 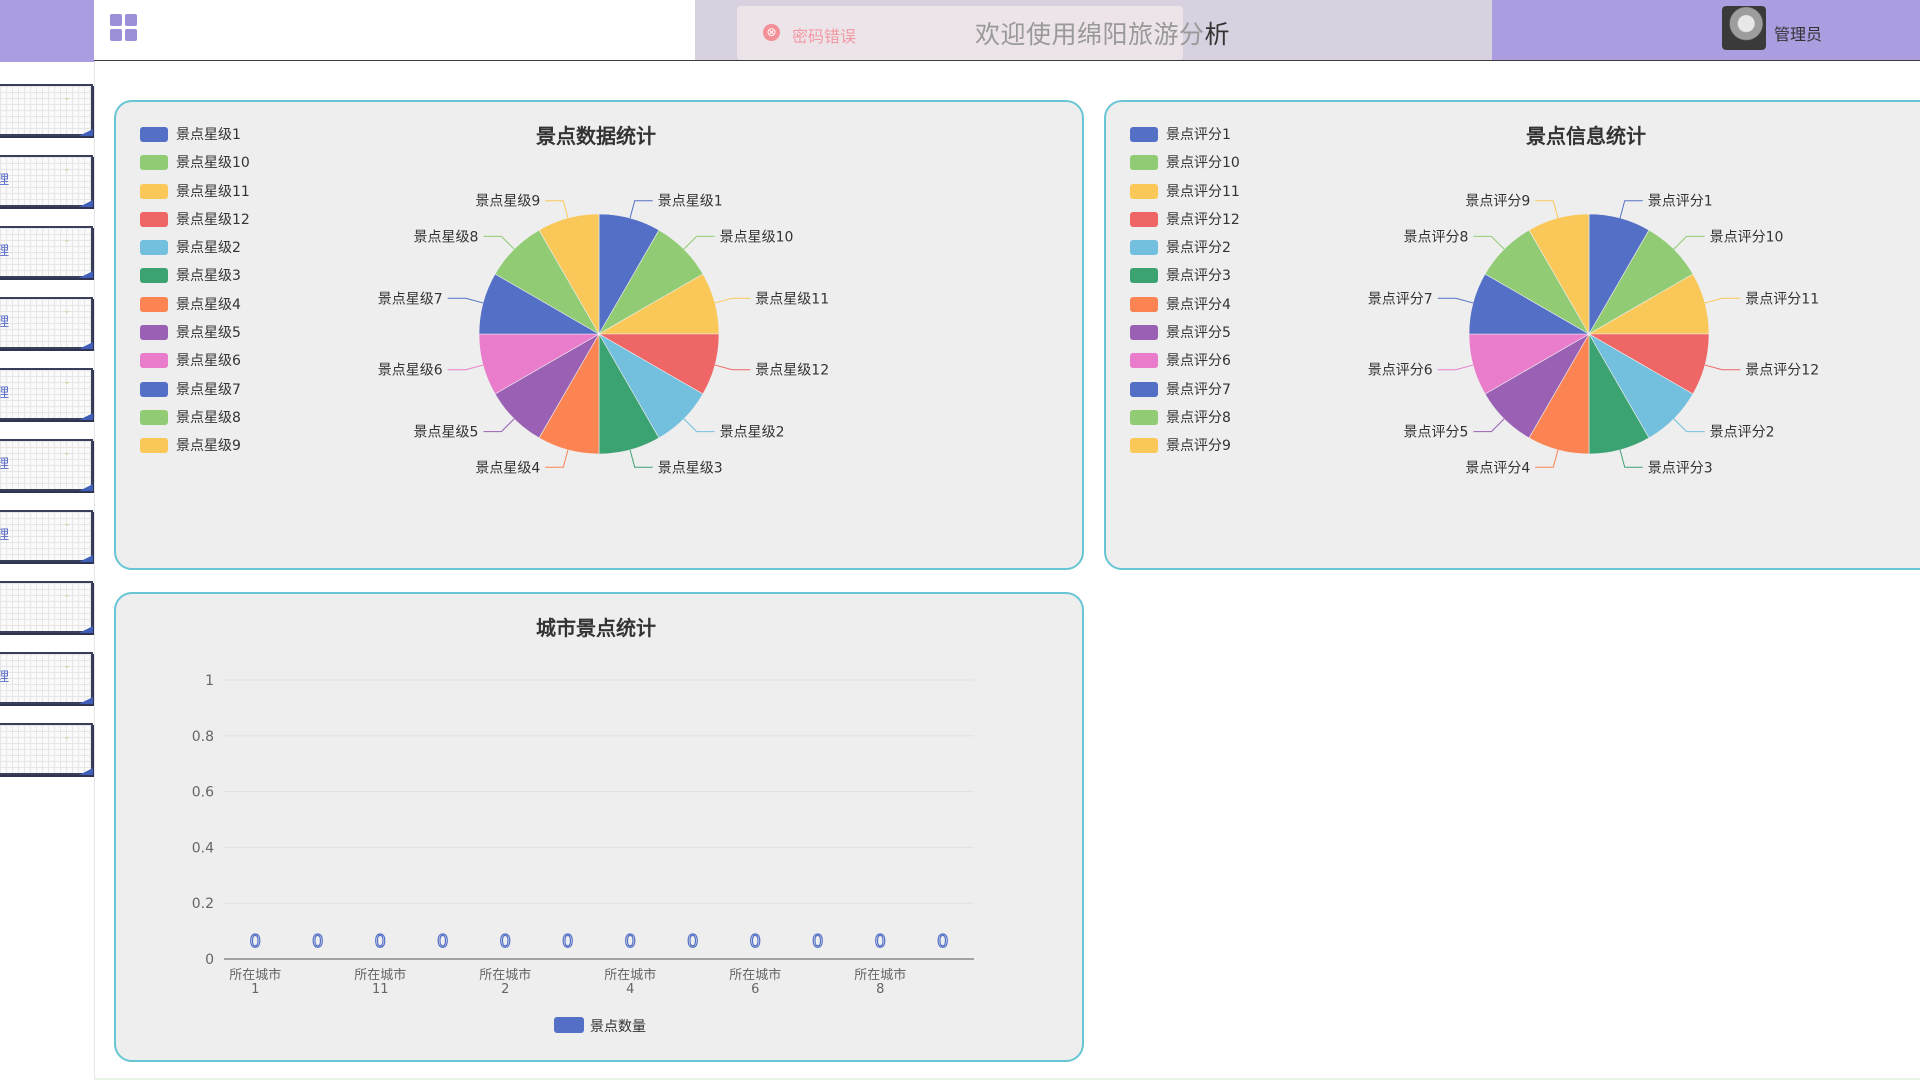 What do you see at coordinates (1090, 34) in the screenshot?
I see `welcome-text: 欢迎使用绵阳旅游分` at bounding box center [1090, 34].